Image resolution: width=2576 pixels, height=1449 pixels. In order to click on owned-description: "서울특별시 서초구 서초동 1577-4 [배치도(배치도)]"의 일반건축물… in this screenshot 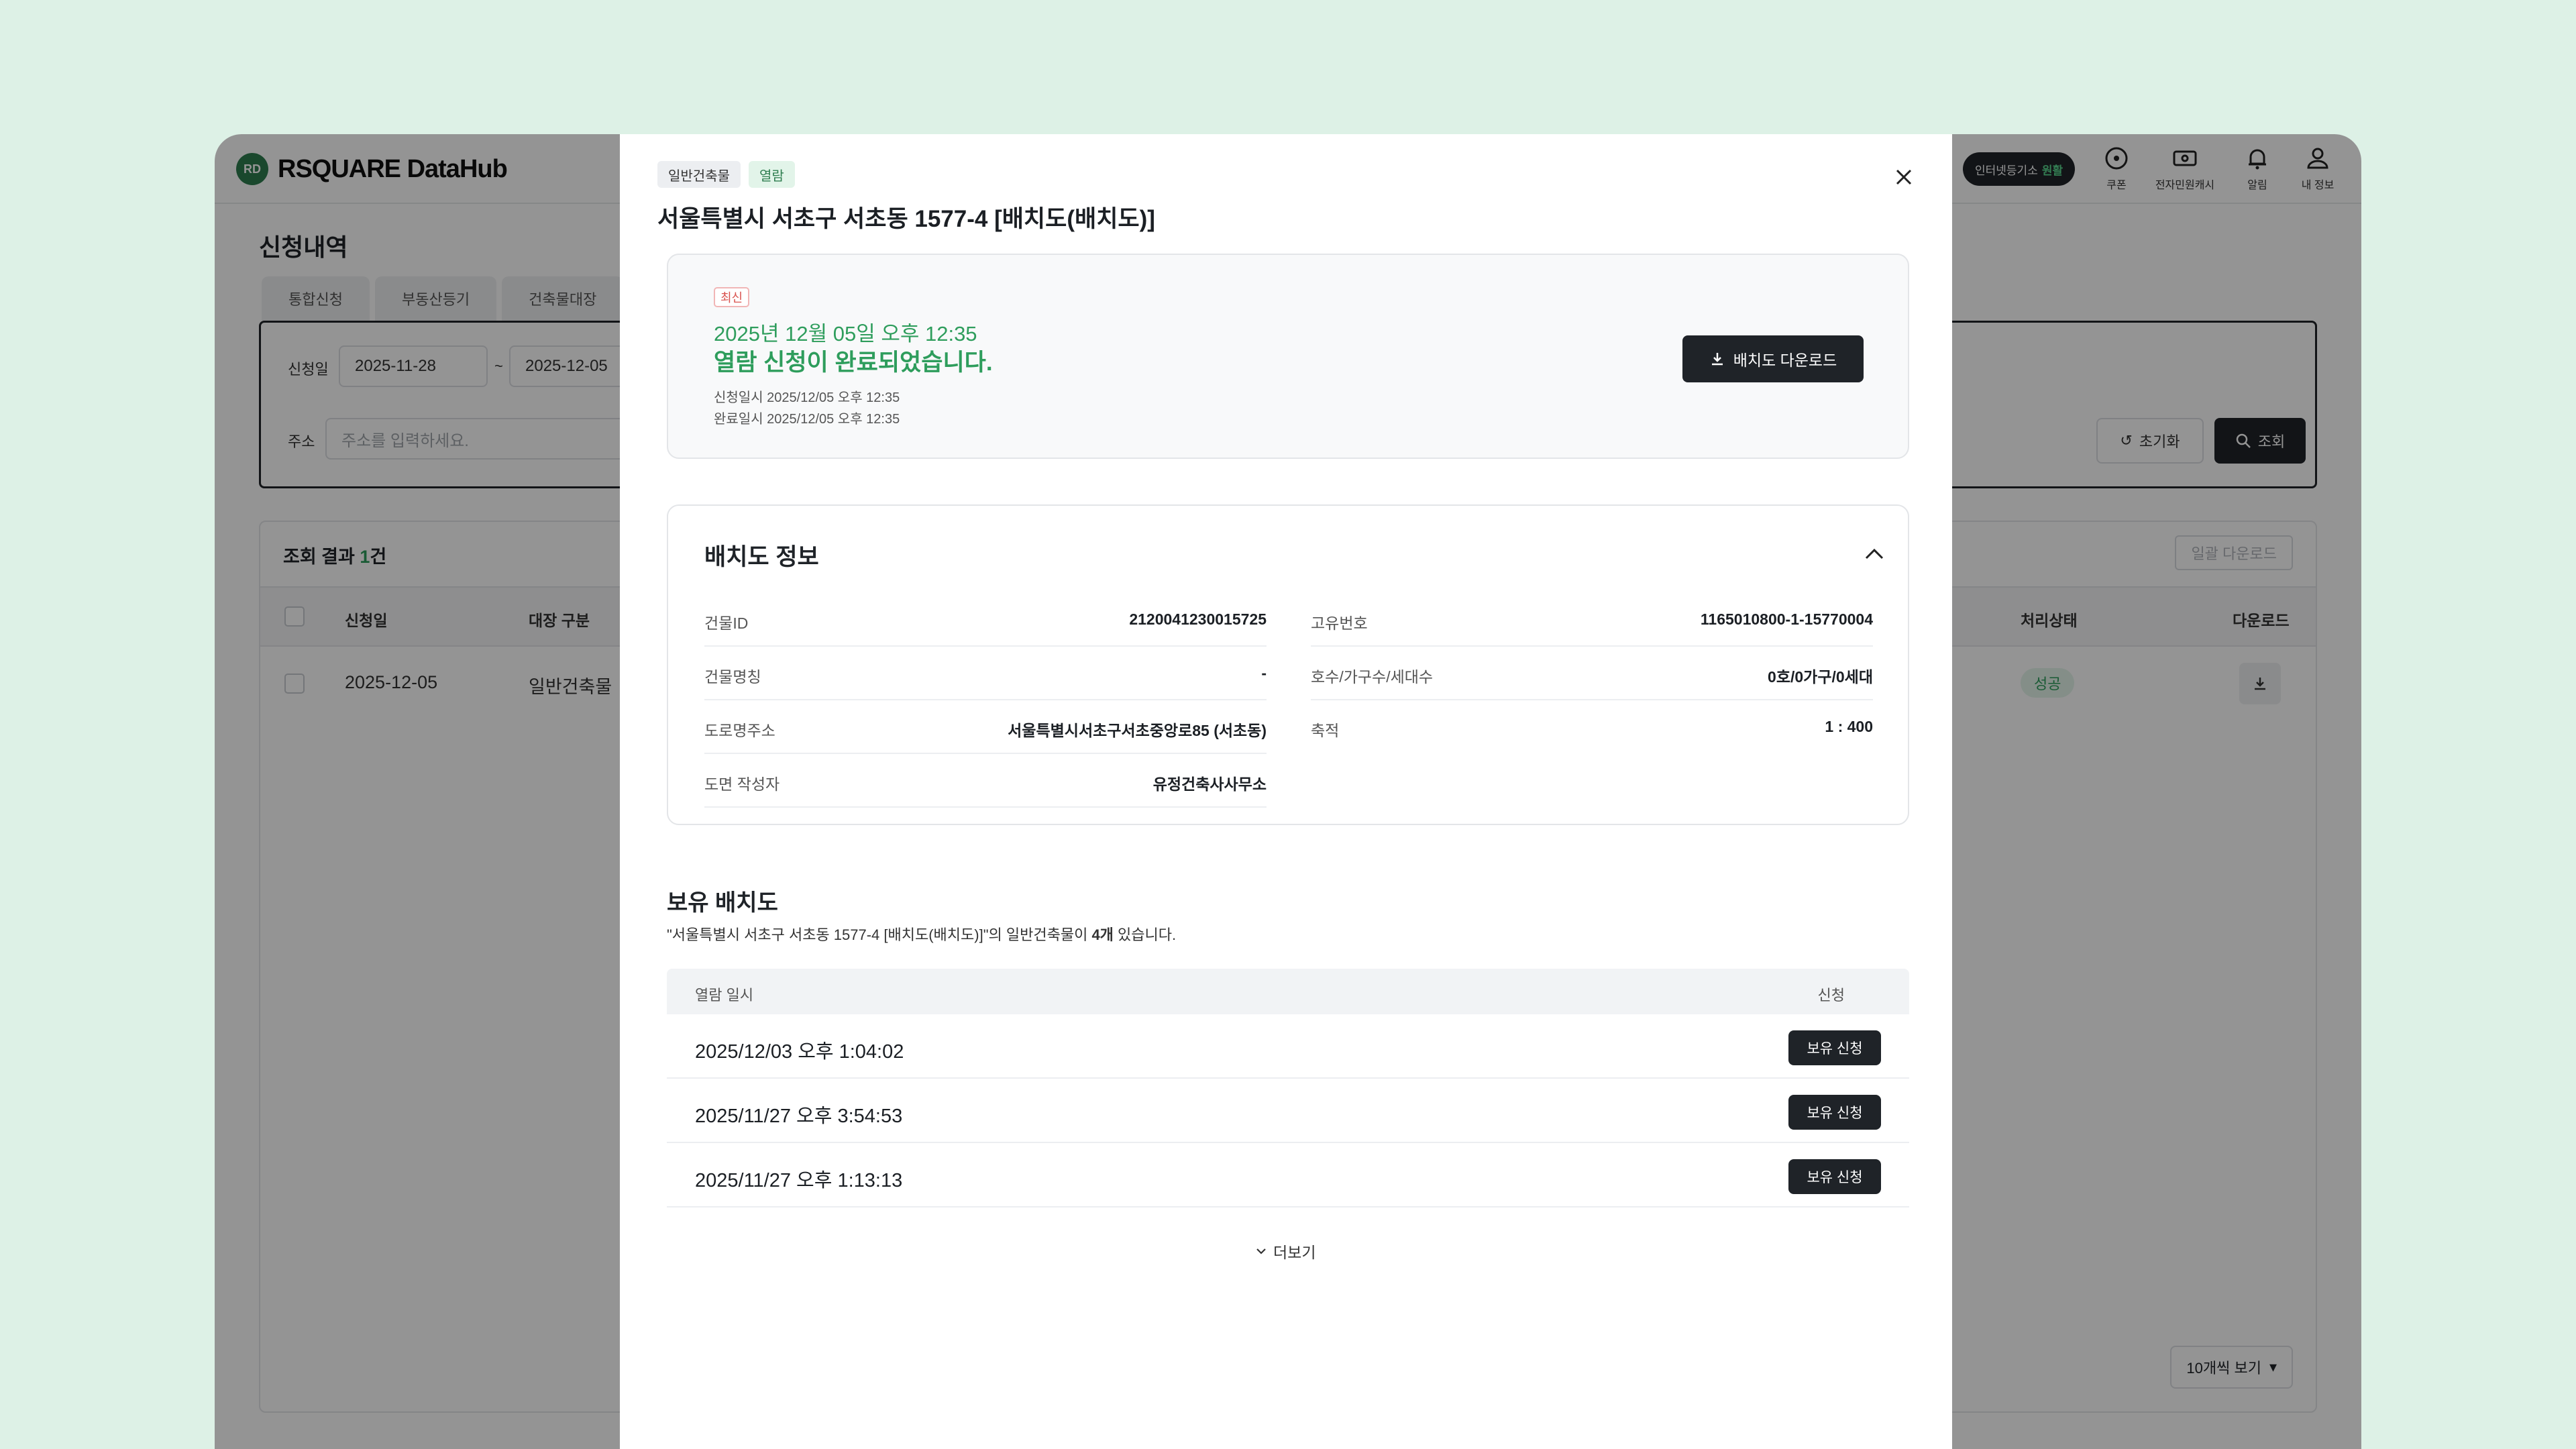, I will do `click(921, 934)`.